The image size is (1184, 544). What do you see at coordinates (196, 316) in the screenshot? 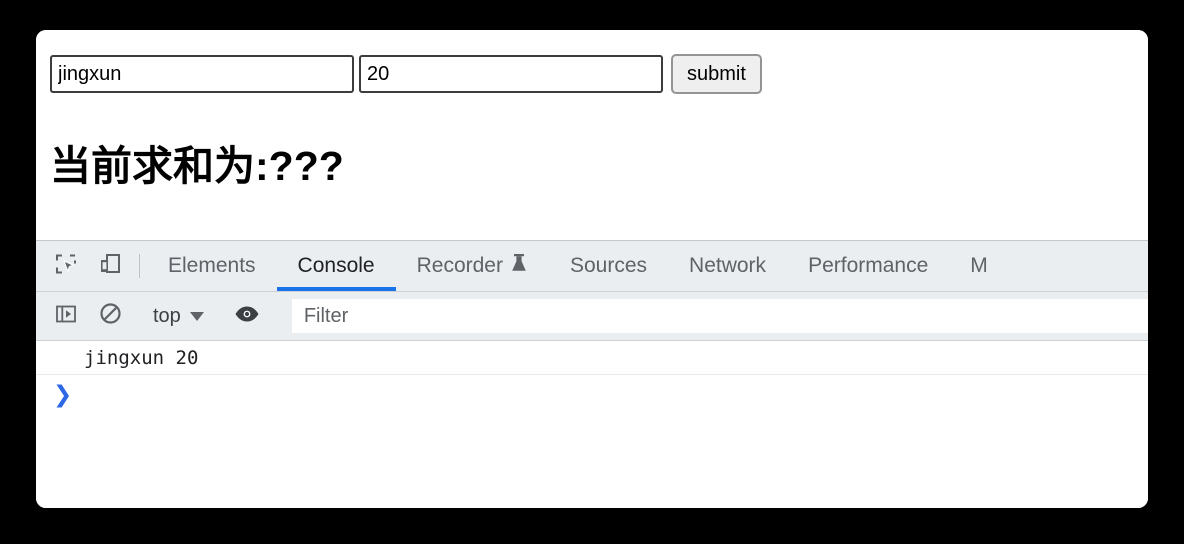
I see `chevron-down-icon` at bounding box center [196, 316].